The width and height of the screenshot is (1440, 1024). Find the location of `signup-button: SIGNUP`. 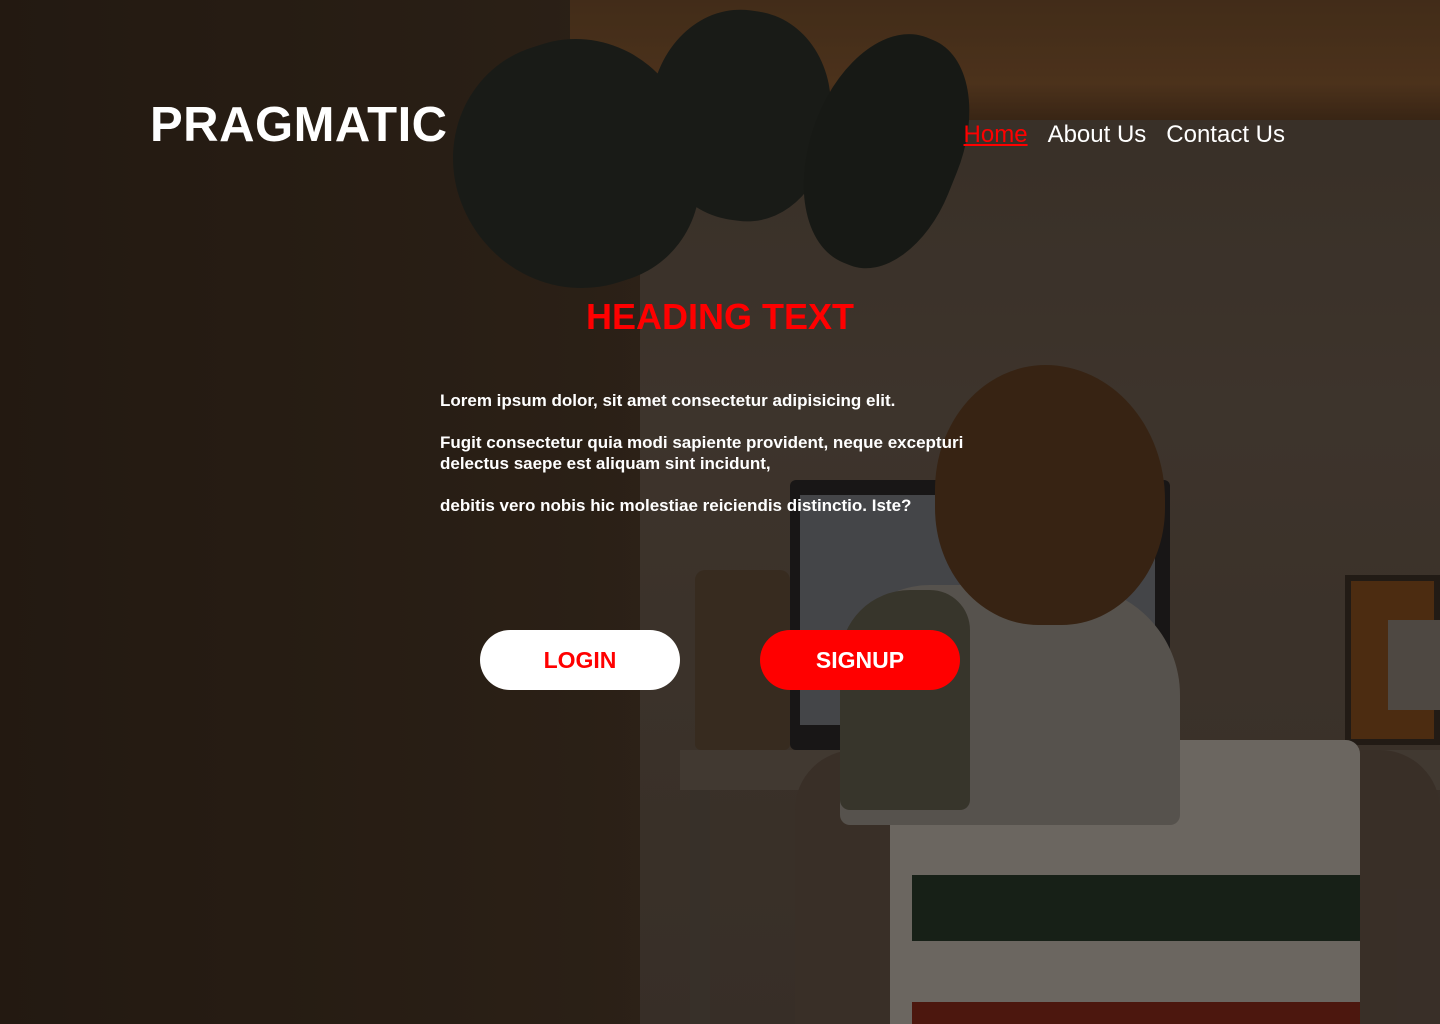

signup-button: SIGNUP is located at coordinates (860, 660).